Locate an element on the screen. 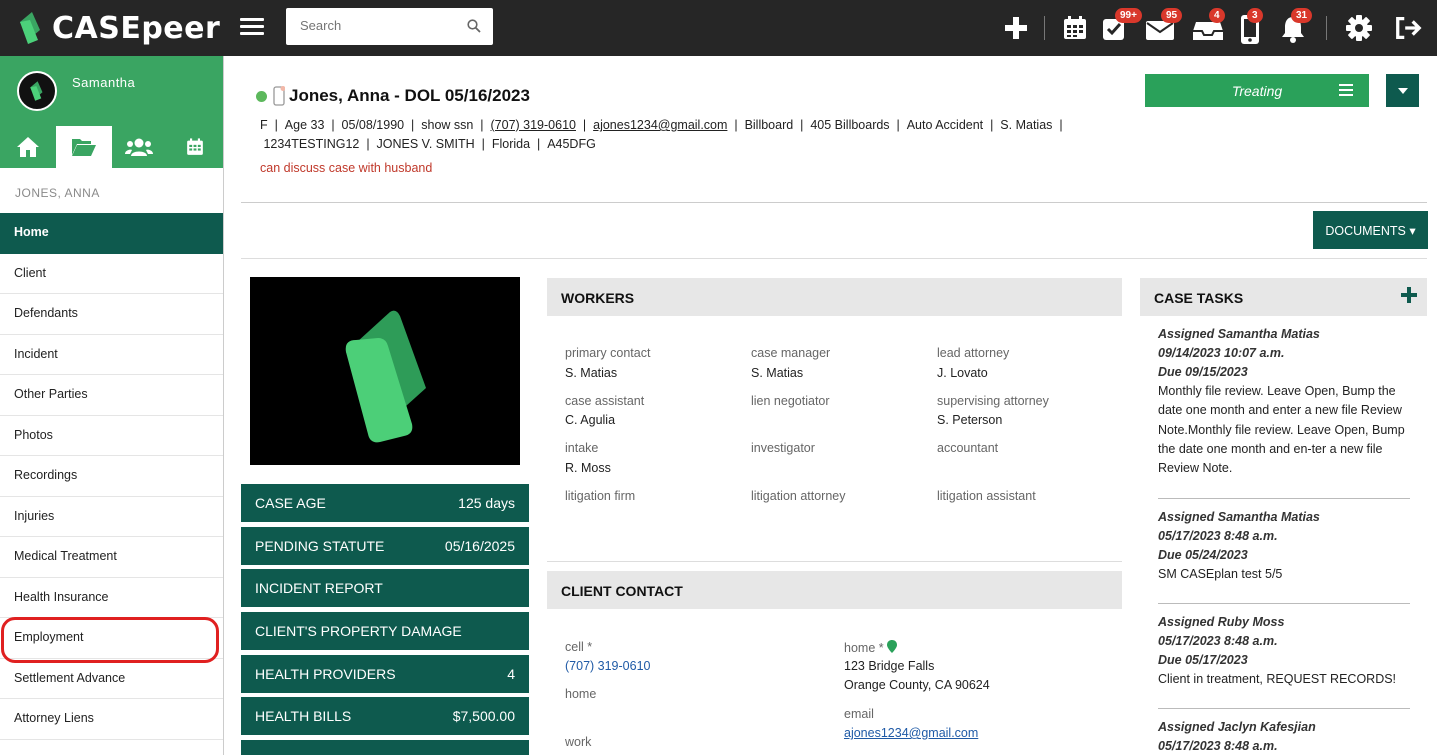 The image size is (1437, 755). stat-label: PENDING STATUTE is located at coordinates (320, 546).